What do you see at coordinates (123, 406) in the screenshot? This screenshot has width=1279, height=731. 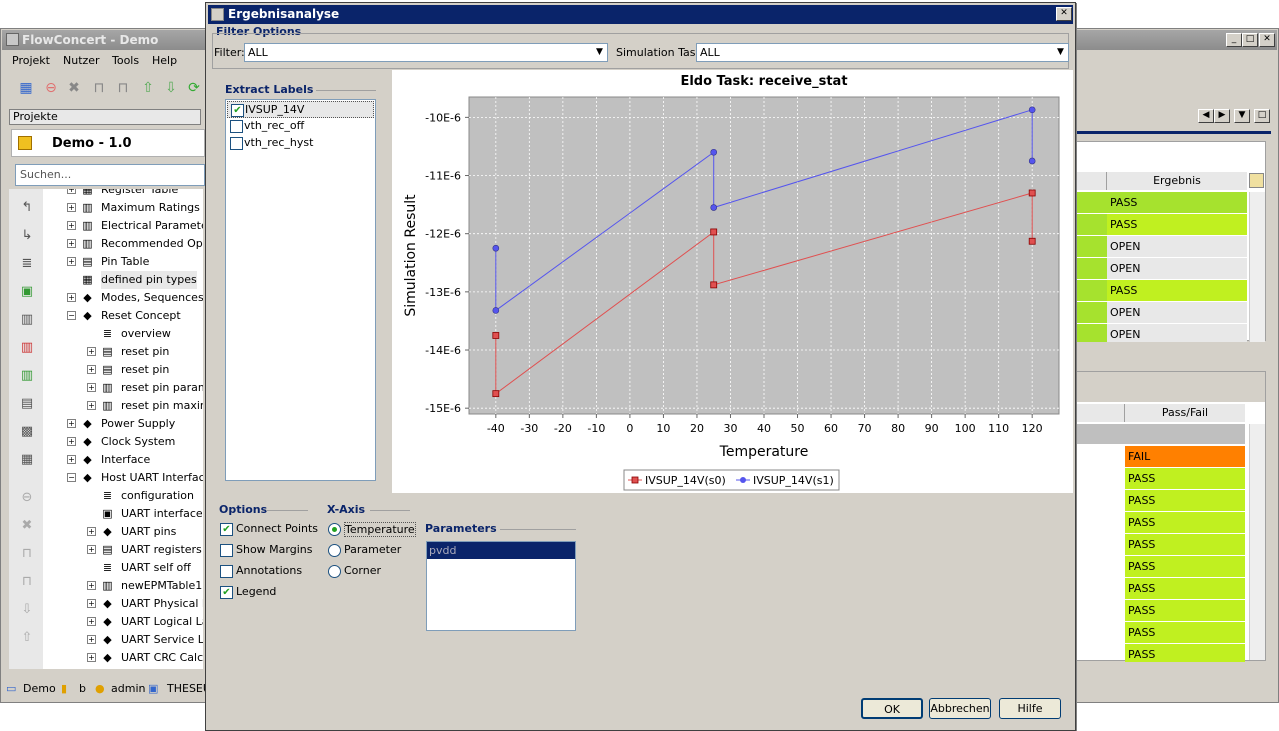 I see `tree-item: + ▥ reset pin maximum` at bounding box center [123, 406].